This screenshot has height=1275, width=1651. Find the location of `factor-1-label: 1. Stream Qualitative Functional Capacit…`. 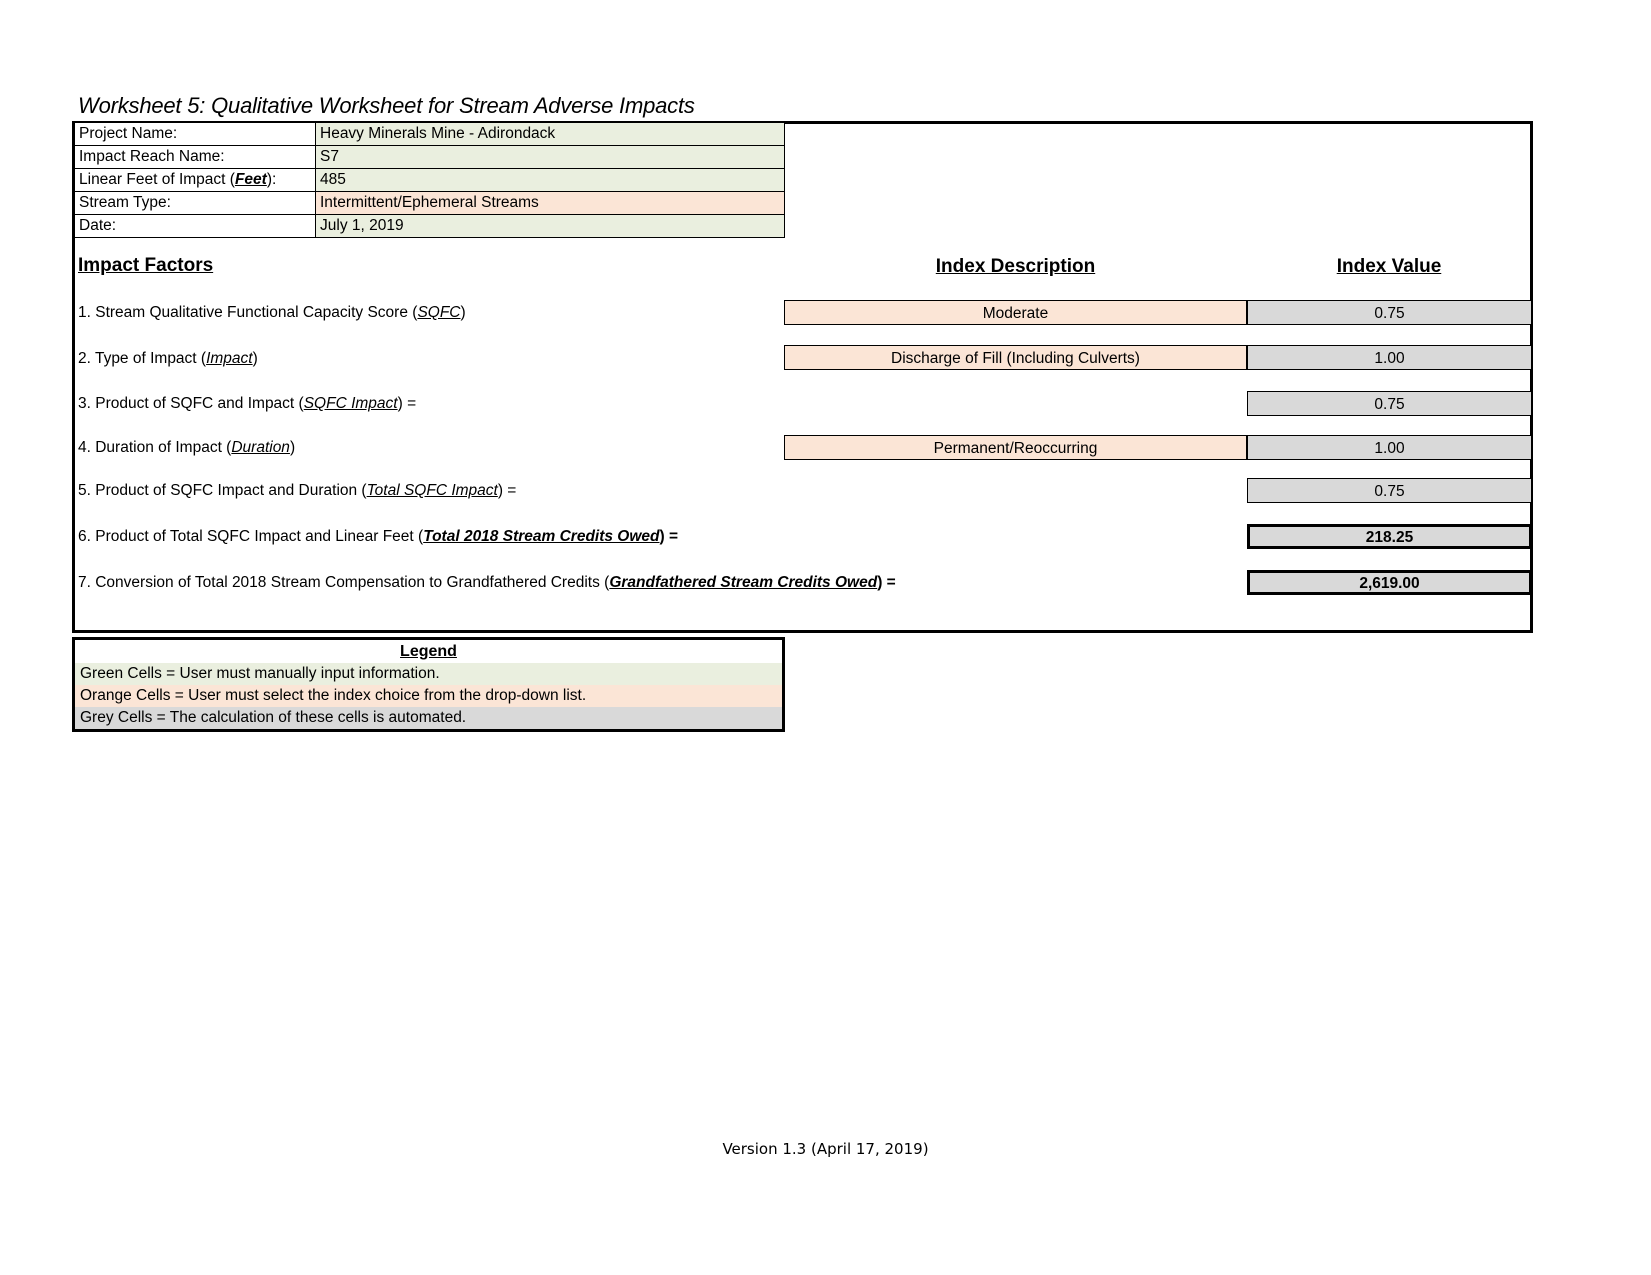

factor-1-label: 1. Stream Qualitative Functional Capacit… is located at coordinates (272, 313).